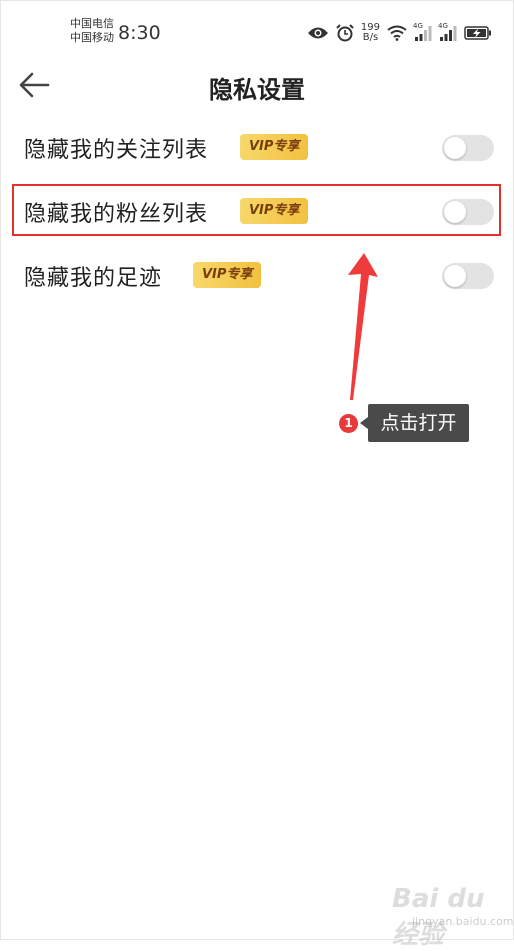 Image resolution: width=514 pixels, height=951 pixels. Describe the element at coordinates (92, 23) in the screenshot. I see `carrier-1: 中国电信` at that location.